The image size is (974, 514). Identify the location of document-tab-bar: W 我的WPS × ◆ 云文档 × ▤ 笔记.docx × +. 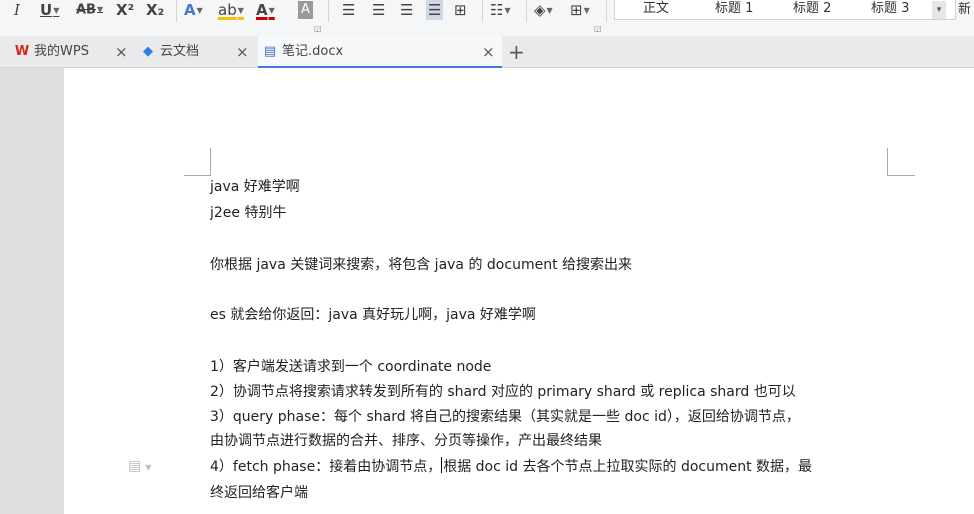
(487, 52).